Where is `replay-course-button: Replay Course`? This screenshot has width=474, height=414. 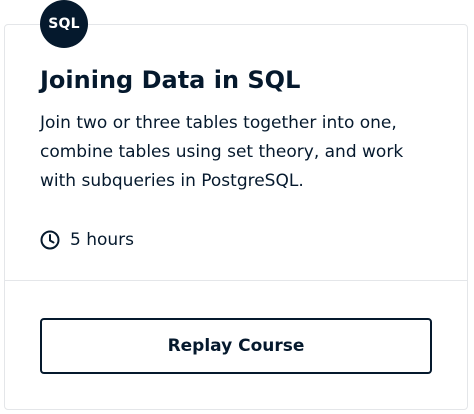 replay-course-button: Replay Course is located at coordinates (236, 346).